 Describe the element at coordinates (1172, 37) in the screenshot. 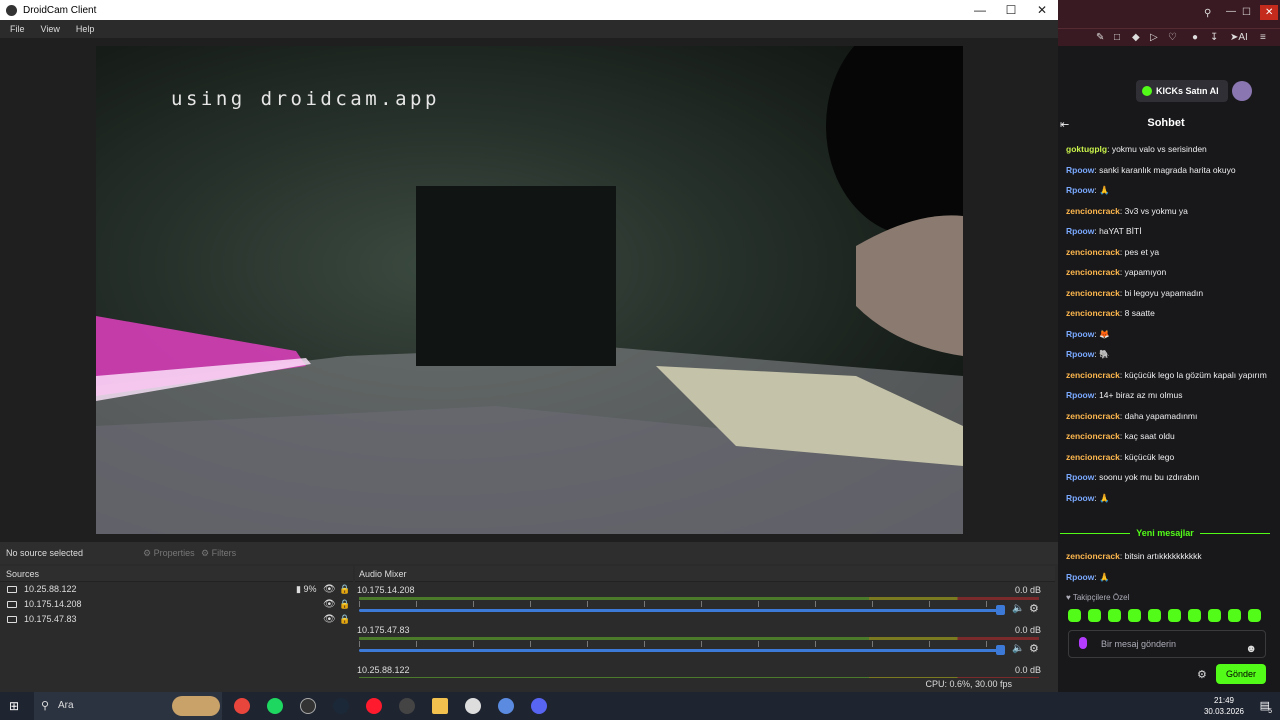

I see `heart-icon: ♡` at that location.